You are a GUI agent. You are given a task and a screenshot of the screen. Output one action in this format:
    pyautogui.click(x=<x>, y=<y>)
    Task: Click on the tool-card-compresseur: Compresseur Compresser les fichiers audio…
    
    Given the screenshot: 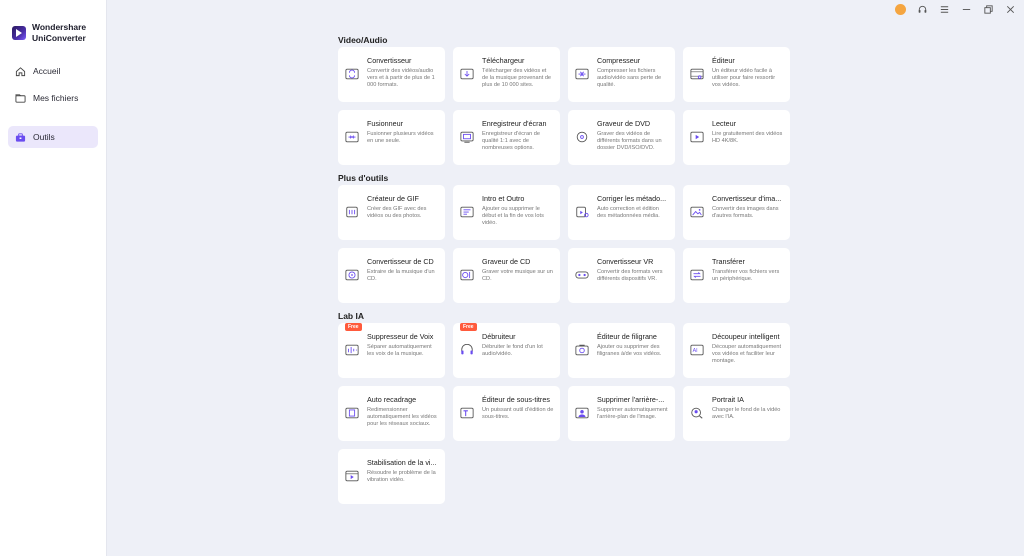 What is the action you would take?
    pyautogui.click(x=621, y=74)
    